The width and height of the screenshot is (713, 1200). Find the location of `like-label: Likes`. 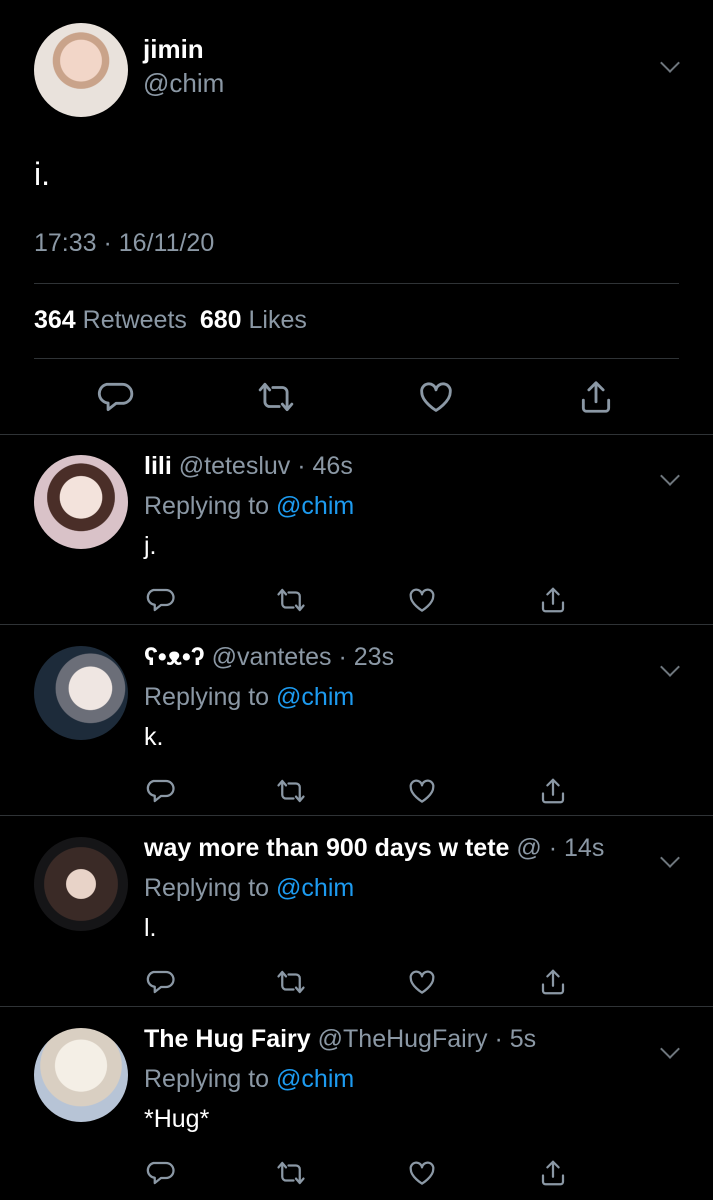

like-label: Likes is located at coordinates (278, 320).